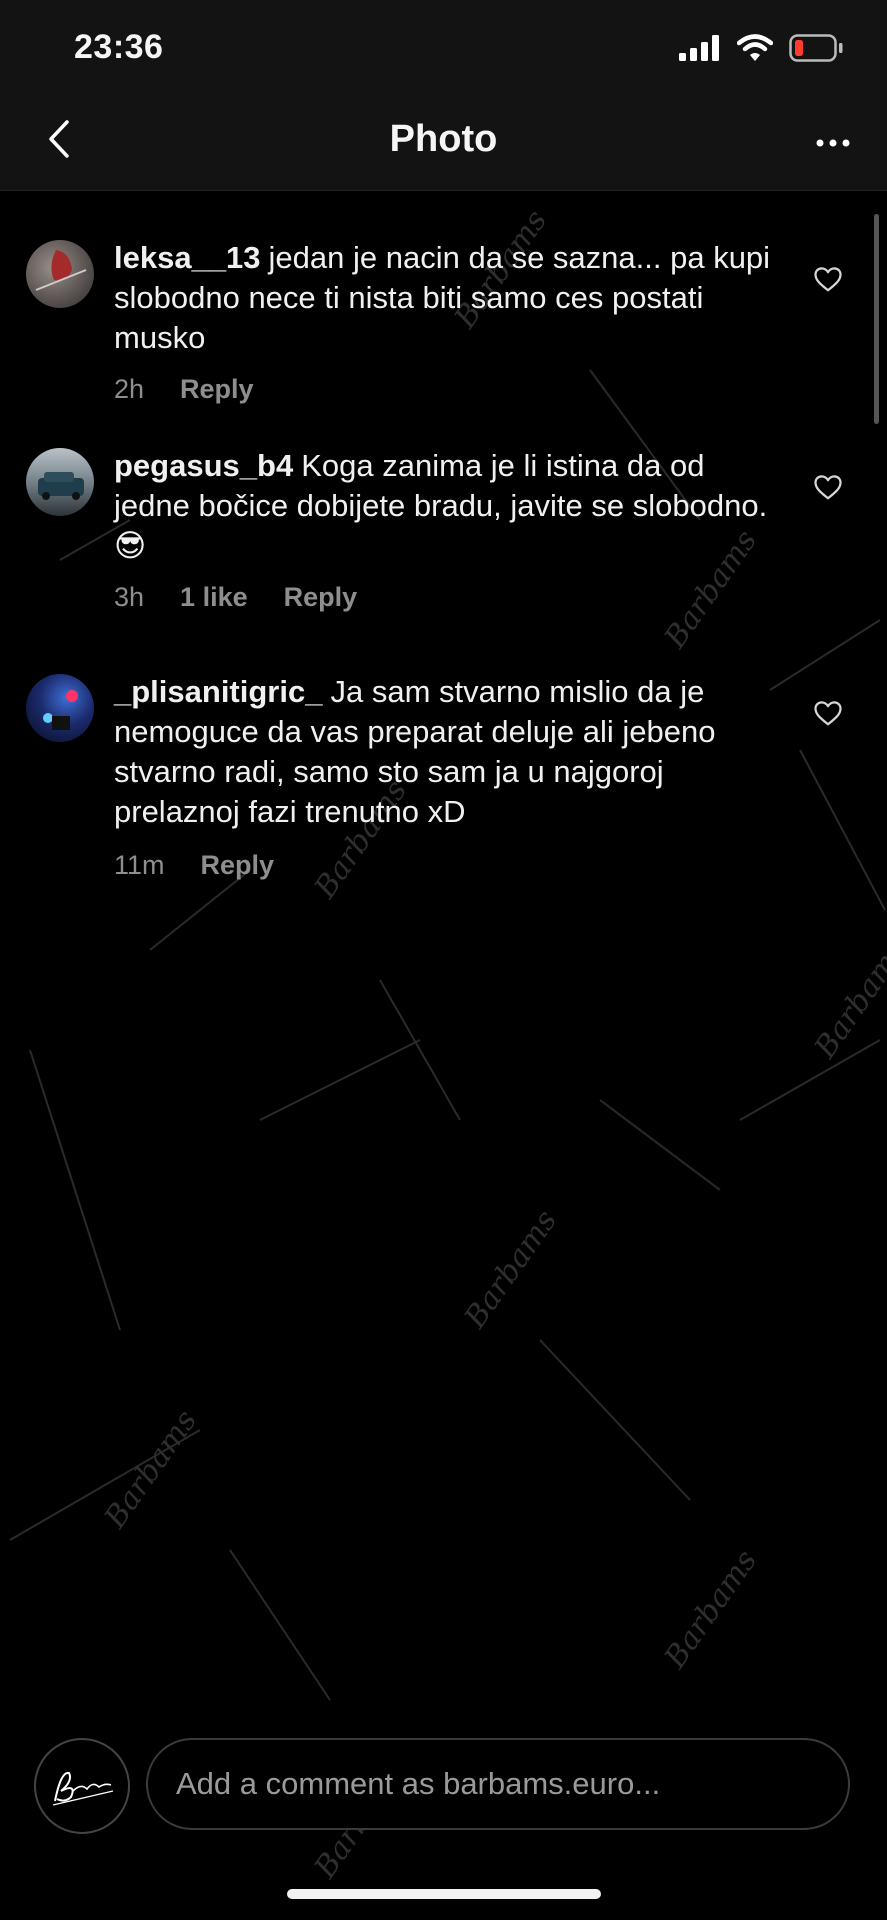 This screenshot has height=1920, width=887. Describe the element at coordinates (699, 48) in the screenshot. I see `signal-icon` at that location.